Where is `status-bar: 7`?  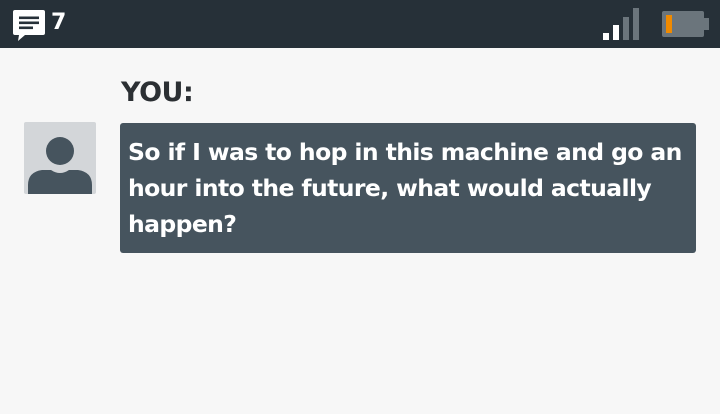
status-bar: 7 is located at coordinates (360, 24).